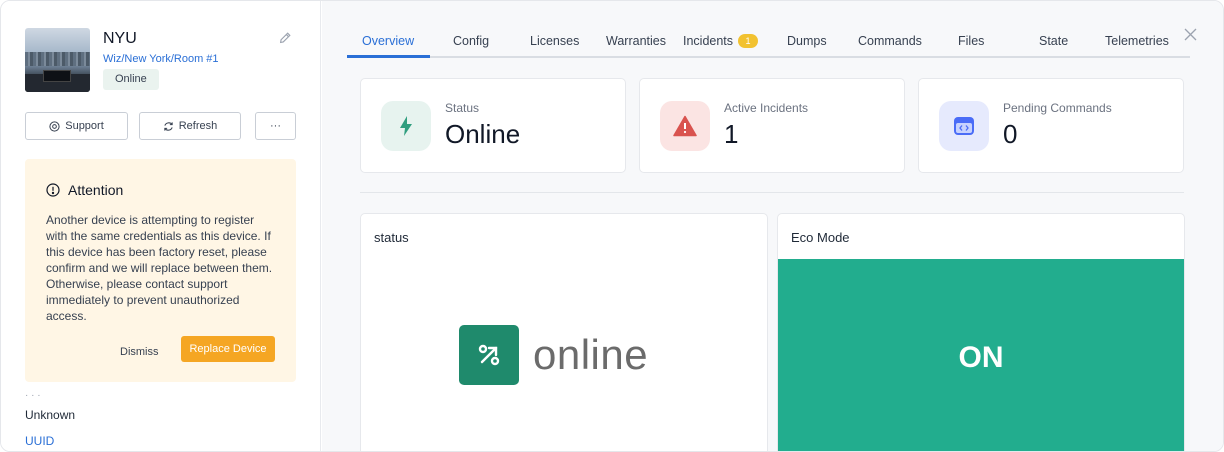 Image resolution: width=1224 pixels, height=452 pixels. I want to click on device-thumbnail, so click(57, 60).